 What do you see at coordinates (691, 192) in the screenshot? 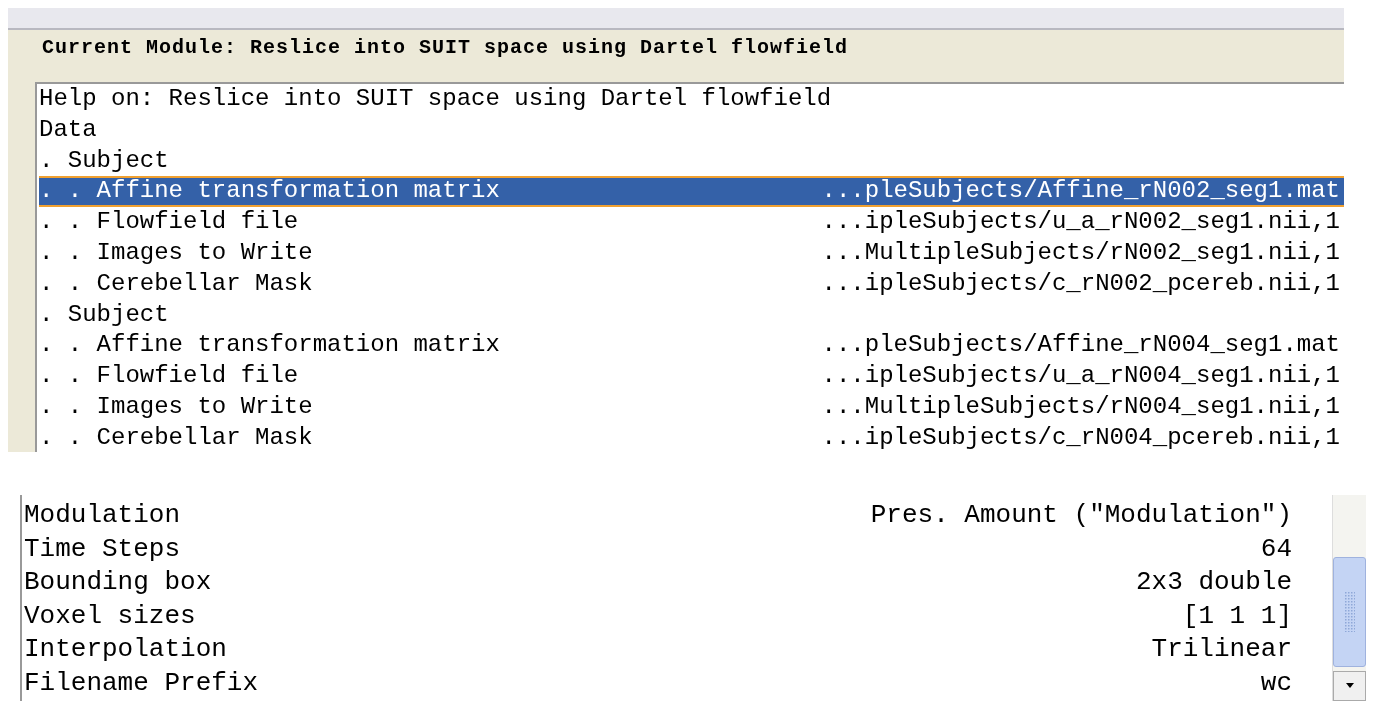
I see `tree-item: . . Affine transformation matrix ...pleSubjects/Affine_rN002_seg1.mat` at bounding box center [691, 192].